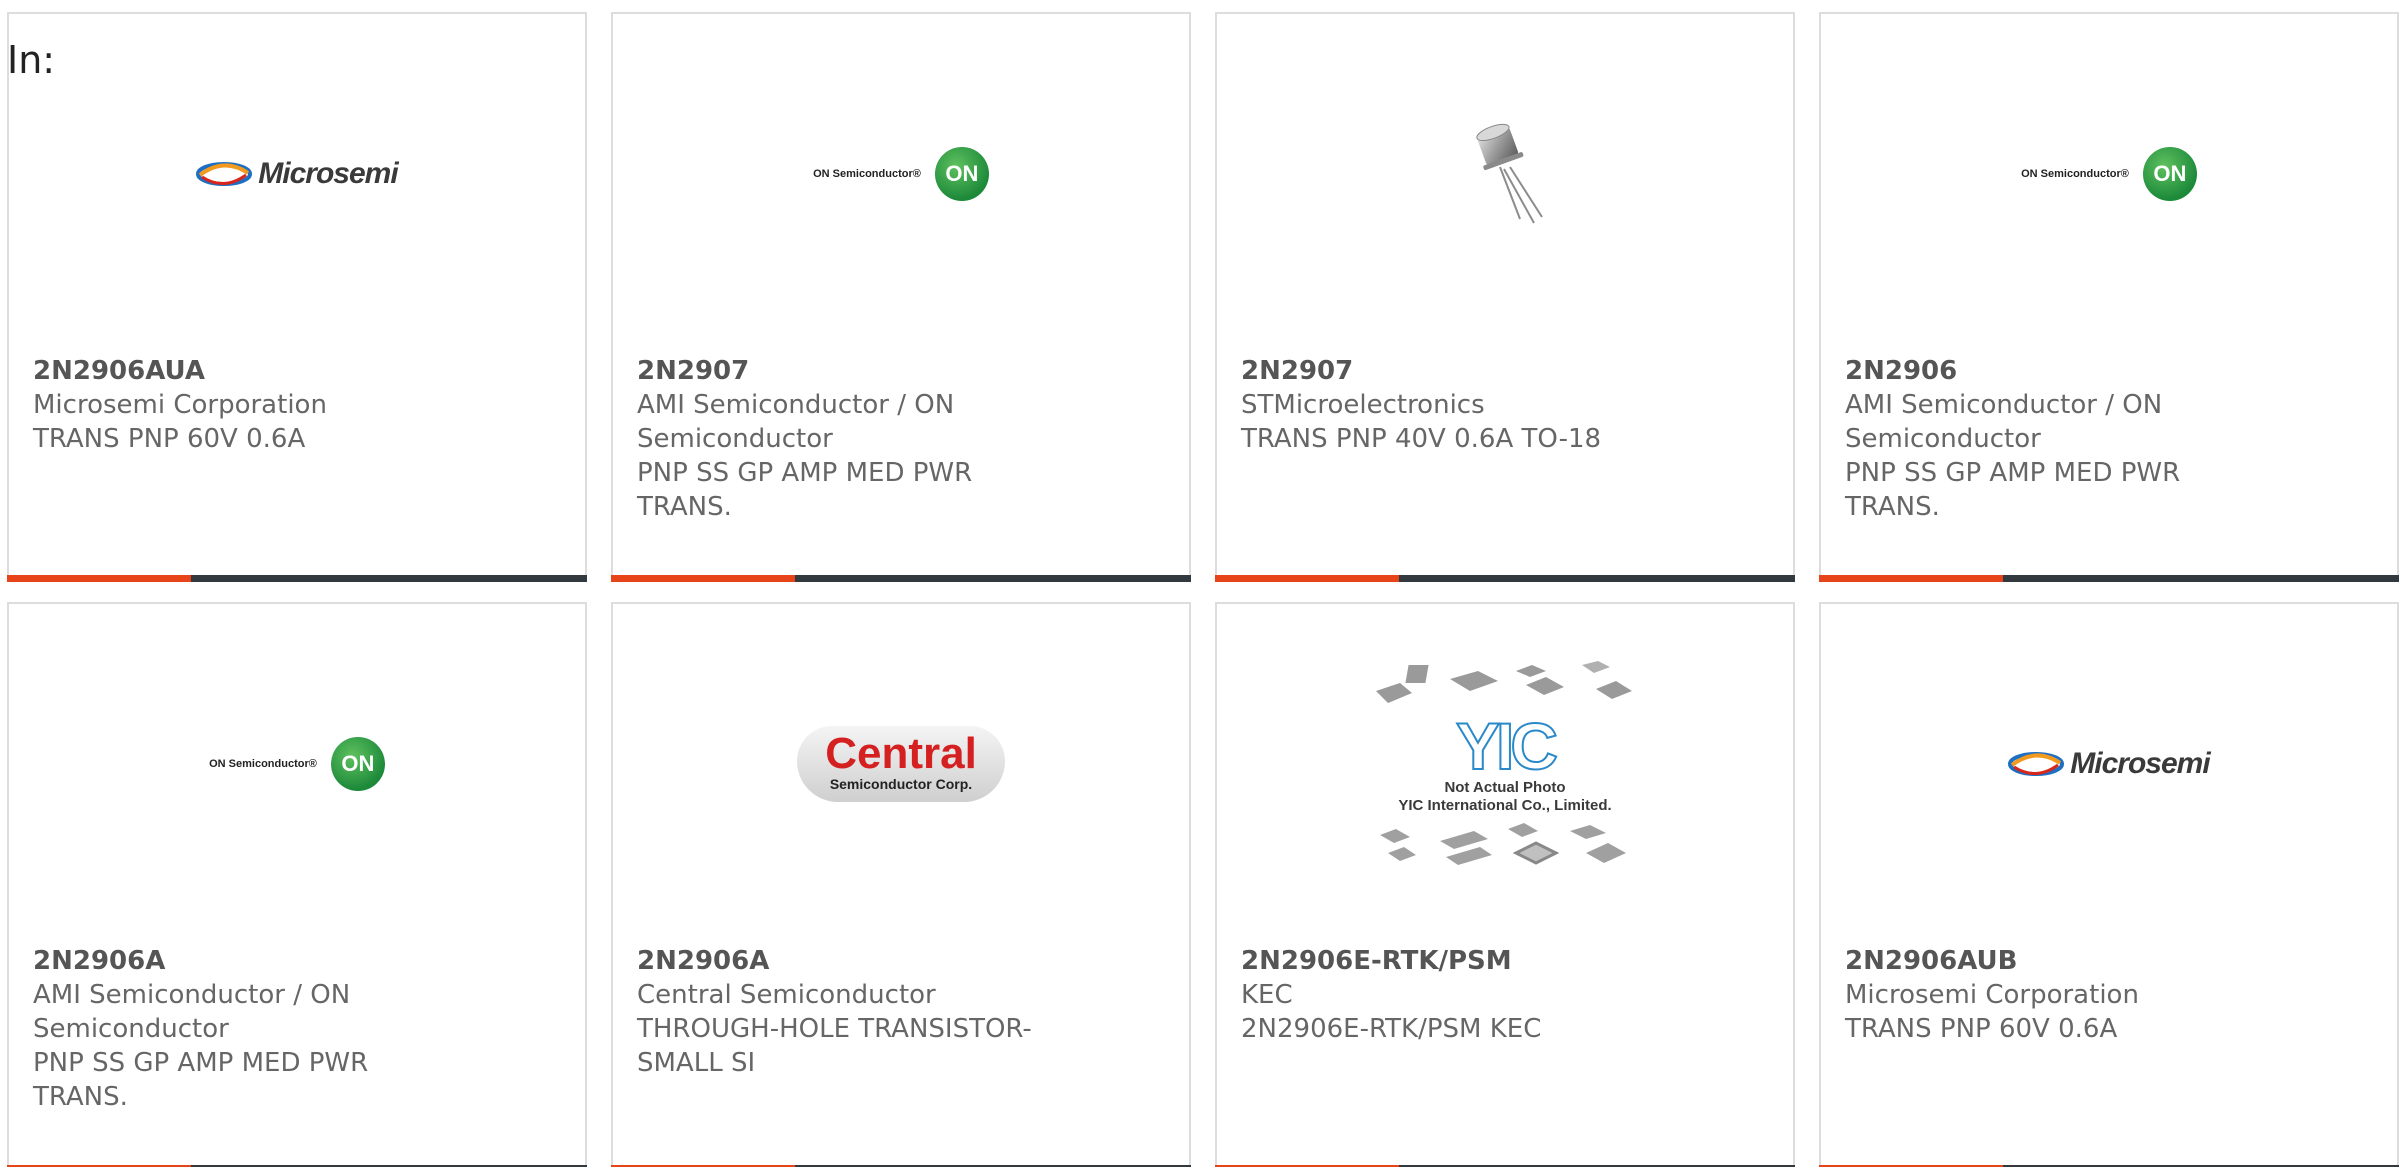  Describe the element at coordinates (2055, 371) in the screenshot. I see `part-number-link: 2N2906` at that location.